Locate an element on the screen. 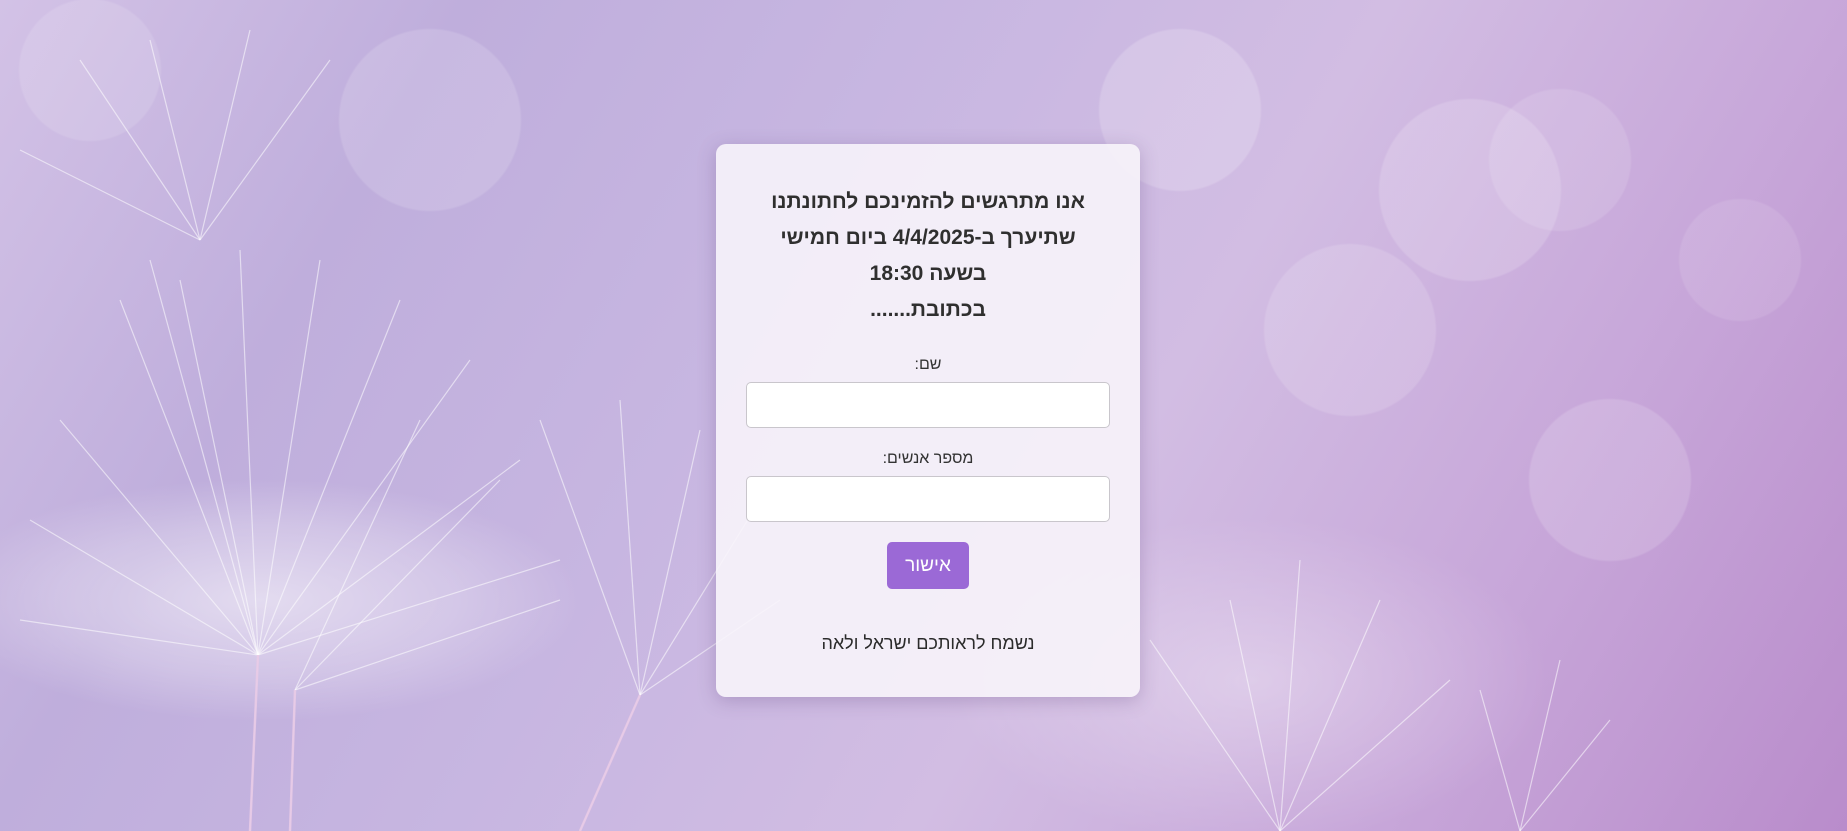 The image size is (1847, 831). guests-count-input is located at coordinates (928, 499).